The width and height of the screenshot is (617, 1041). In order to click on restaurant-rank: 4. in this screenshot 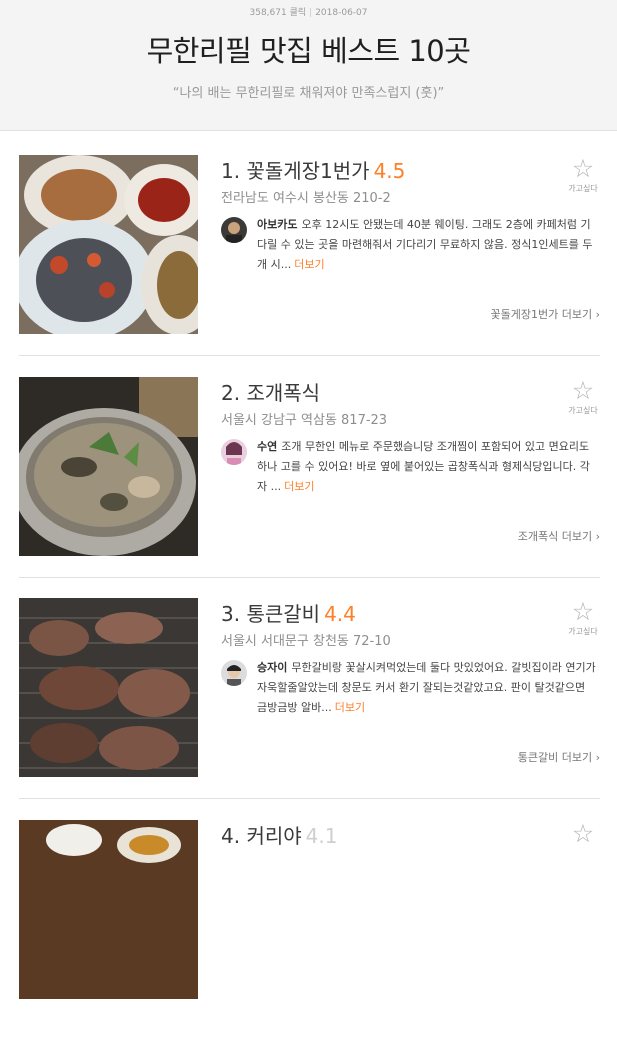, I will do `click(231, 836)`.